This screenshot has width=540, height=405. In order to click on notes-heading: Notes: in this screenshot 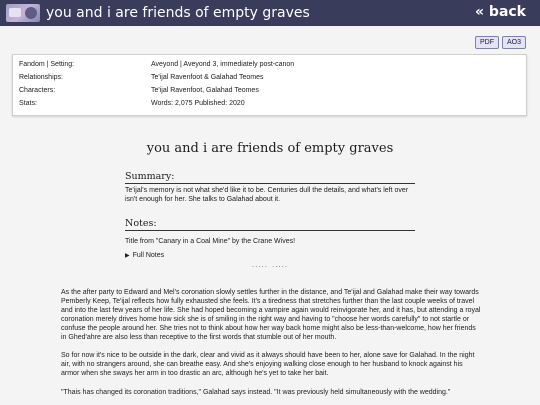, I will do `click(270, 224)`.